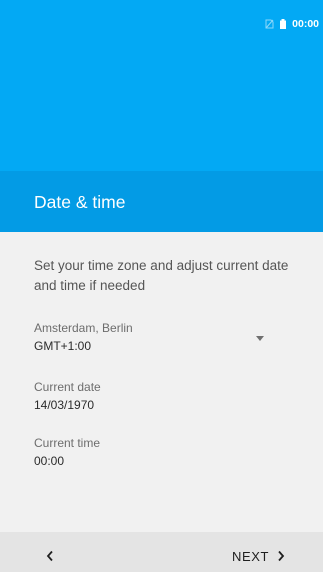 The width and height of the screenshot is (323, 572). I want to click on status-icons: 00:00, so click(292, 24).